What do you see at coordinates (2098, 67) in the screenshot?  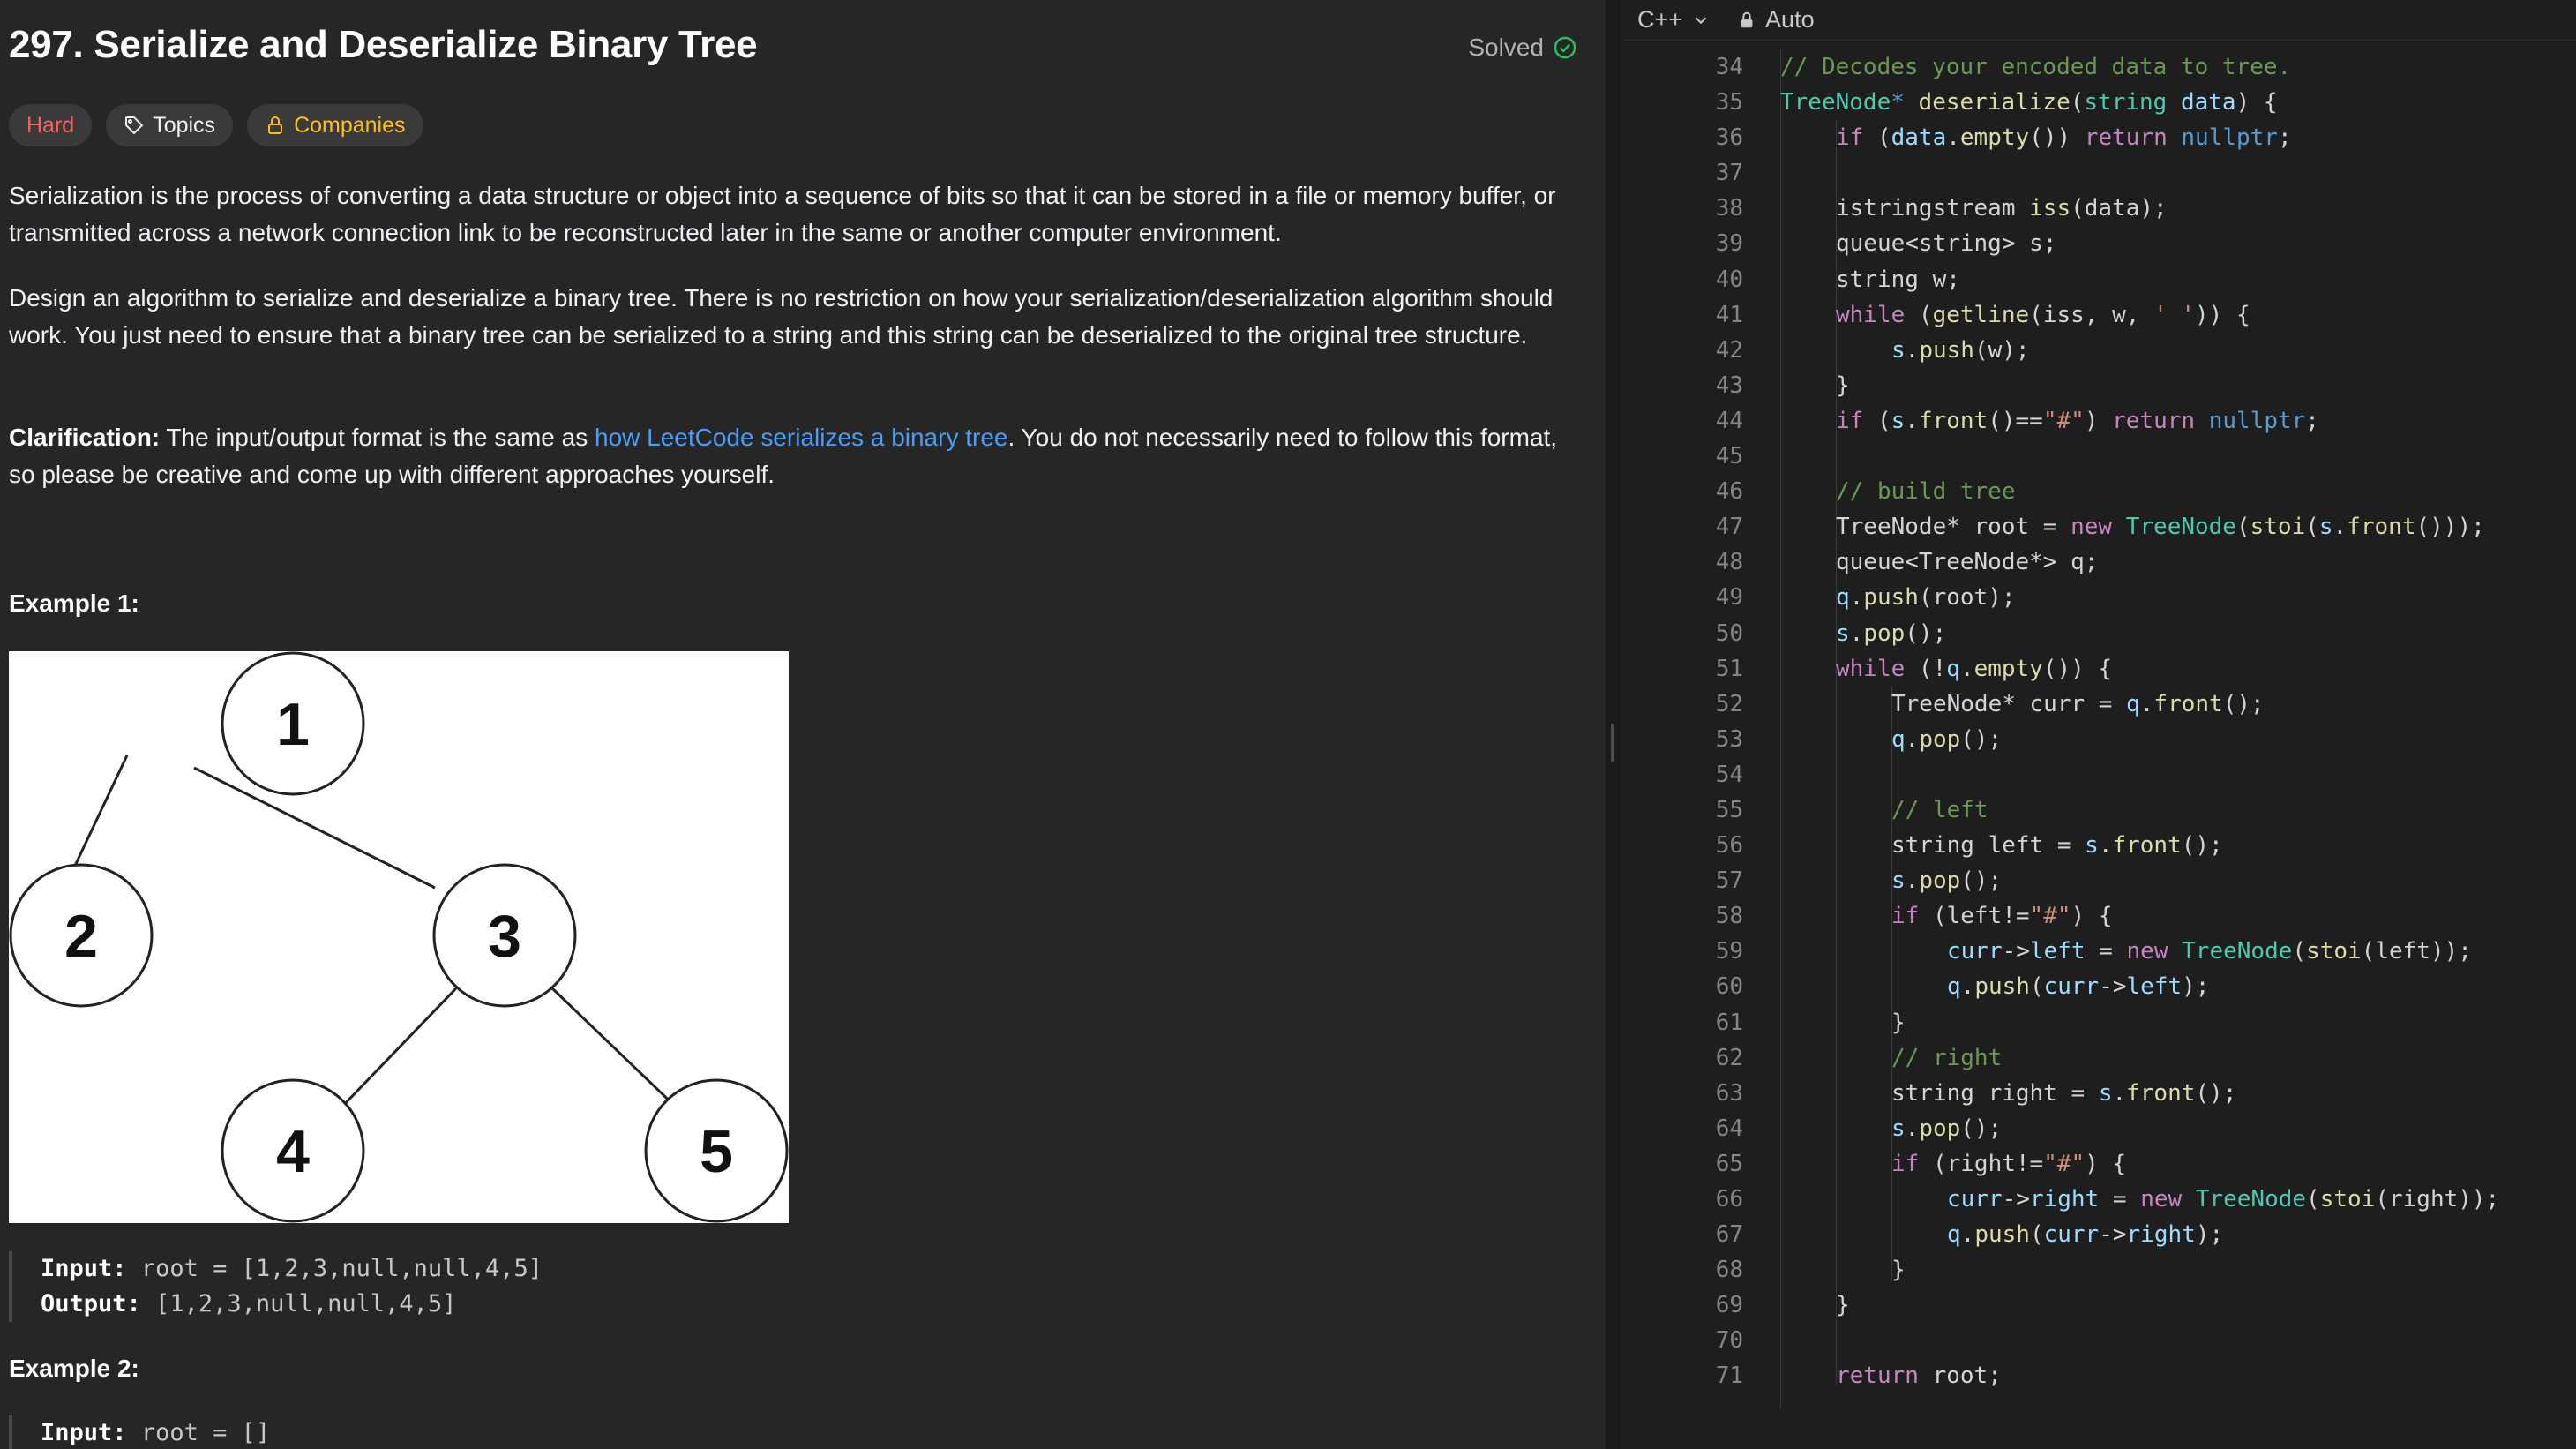 I see `code-line: 34 // Decodes your encoded data to tree.` at bounding box center [2098, 67].